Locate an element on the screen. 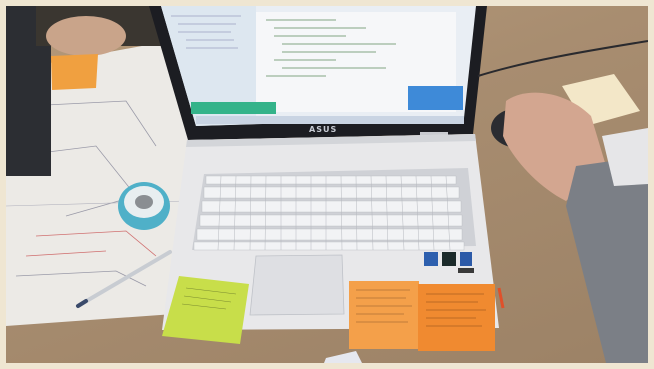  orange-sticky-top is located at coordinates (74, 72).